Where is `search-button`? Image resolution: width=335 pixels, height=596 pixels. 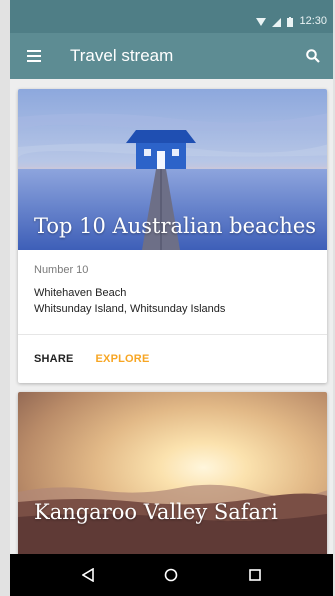
search-button is located at coordinates (313, 56).